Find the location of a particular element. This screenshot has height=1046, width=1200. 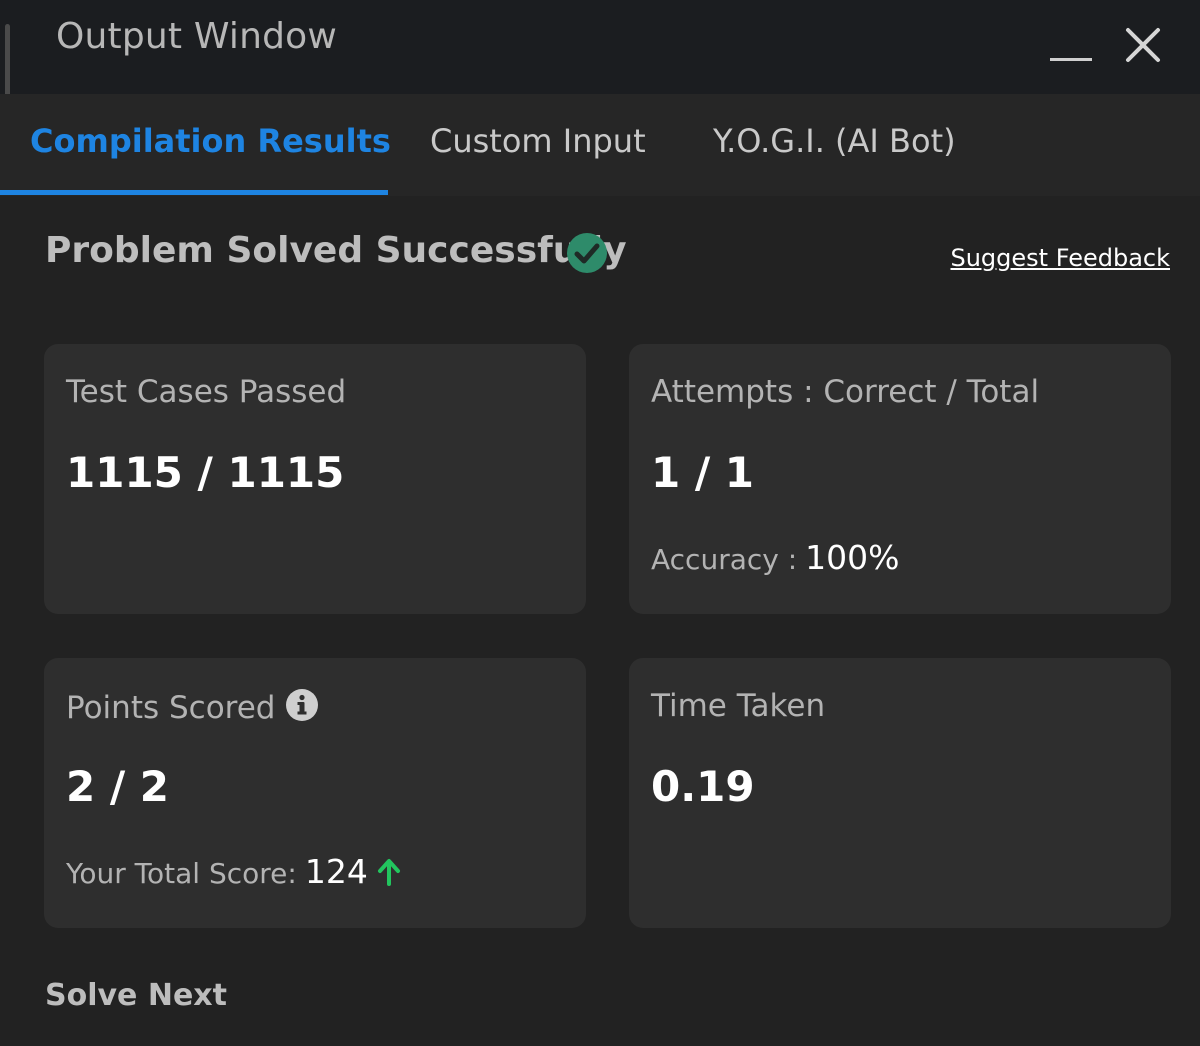

tab-compilation-results: Compilation Results is located at coordinates (210, 141).